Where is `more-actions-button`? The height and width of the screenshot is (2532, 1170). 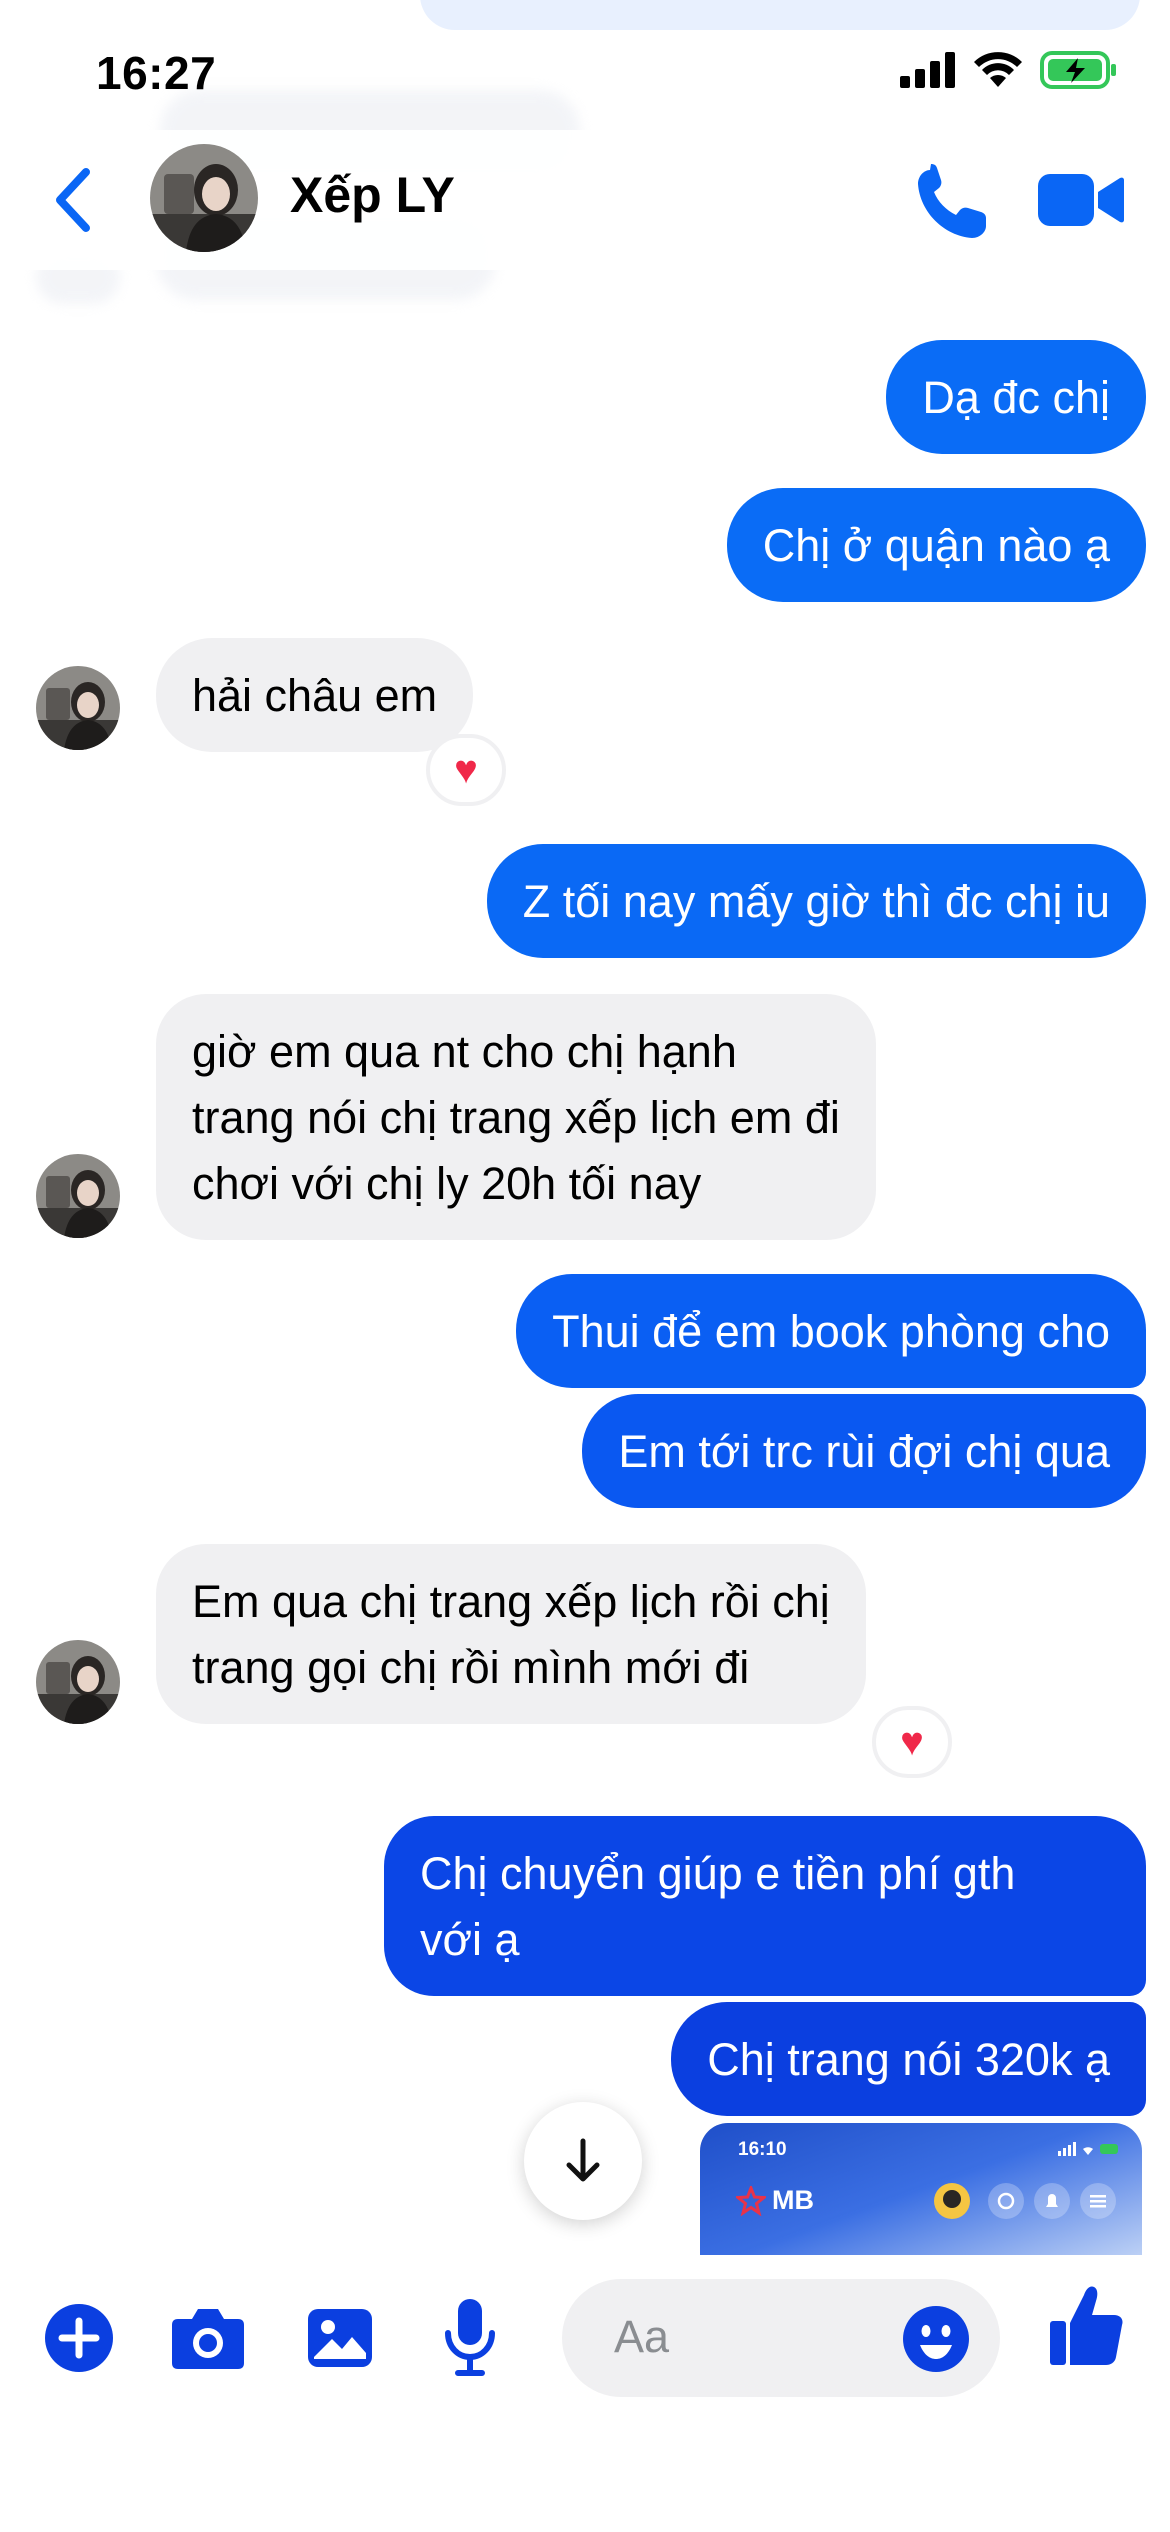 more-actions-button is located at coordinates (79, 2340).